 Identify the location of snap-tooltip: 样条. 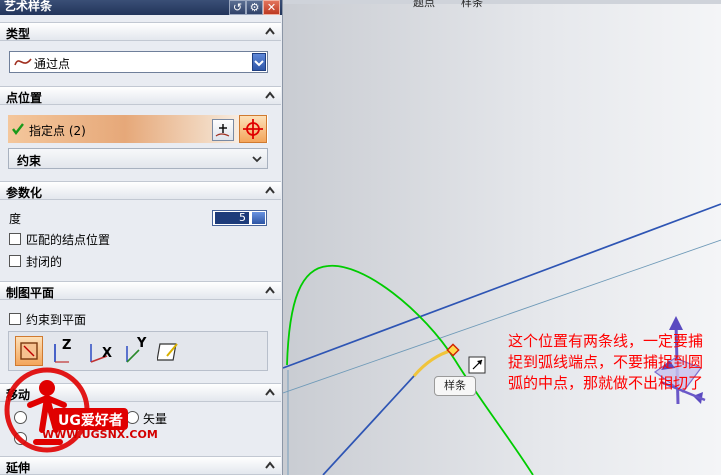
(455, 386).